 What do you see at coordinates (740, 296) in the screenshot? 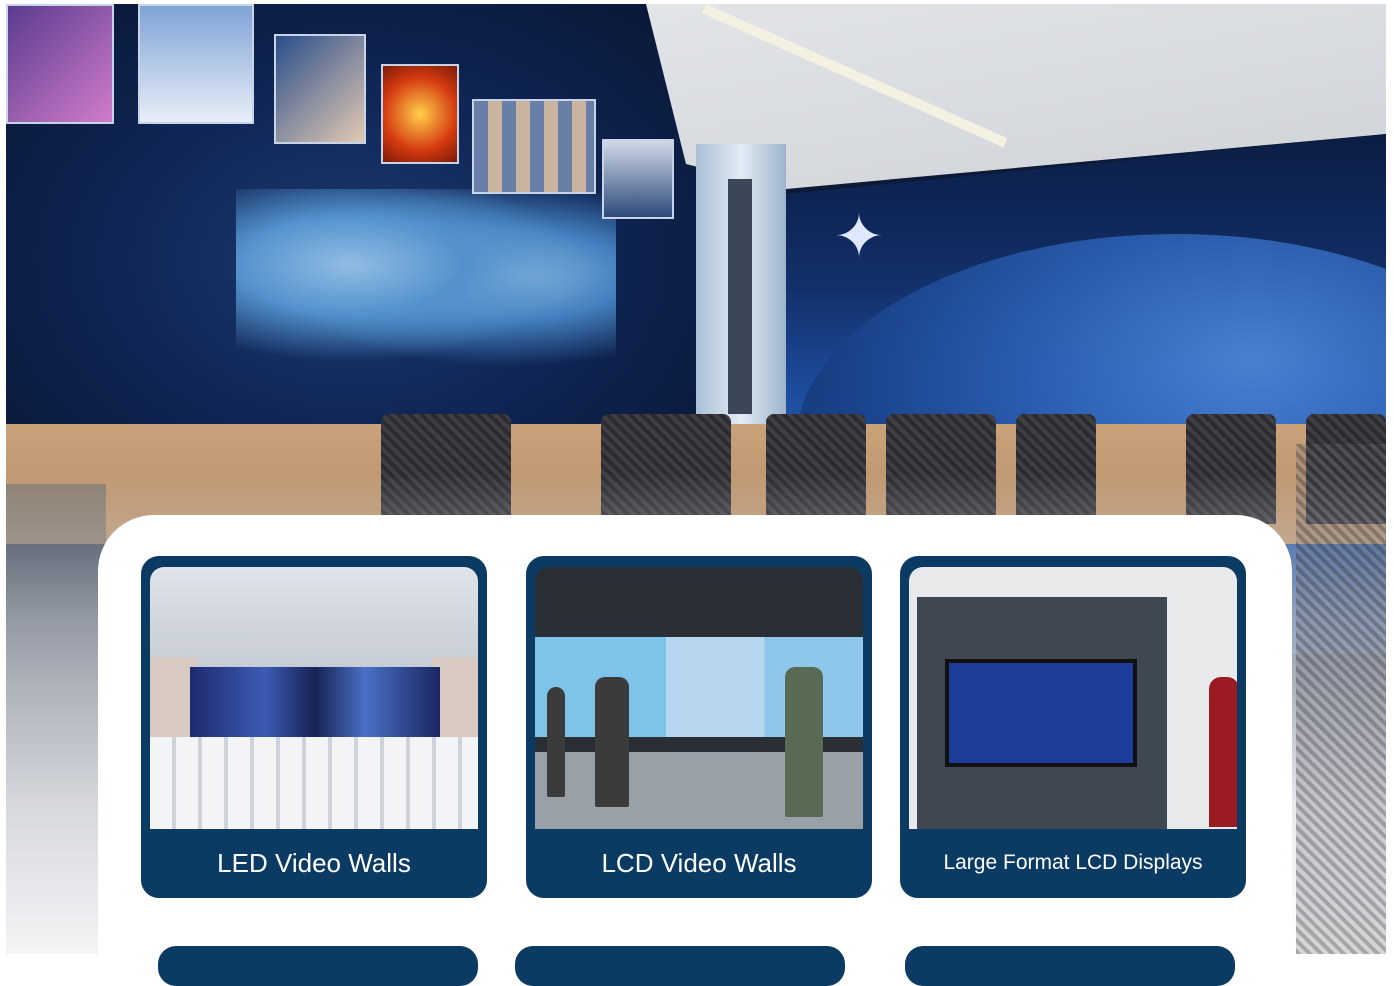
I see `rocket-tower` at bounding box center [740, 296].